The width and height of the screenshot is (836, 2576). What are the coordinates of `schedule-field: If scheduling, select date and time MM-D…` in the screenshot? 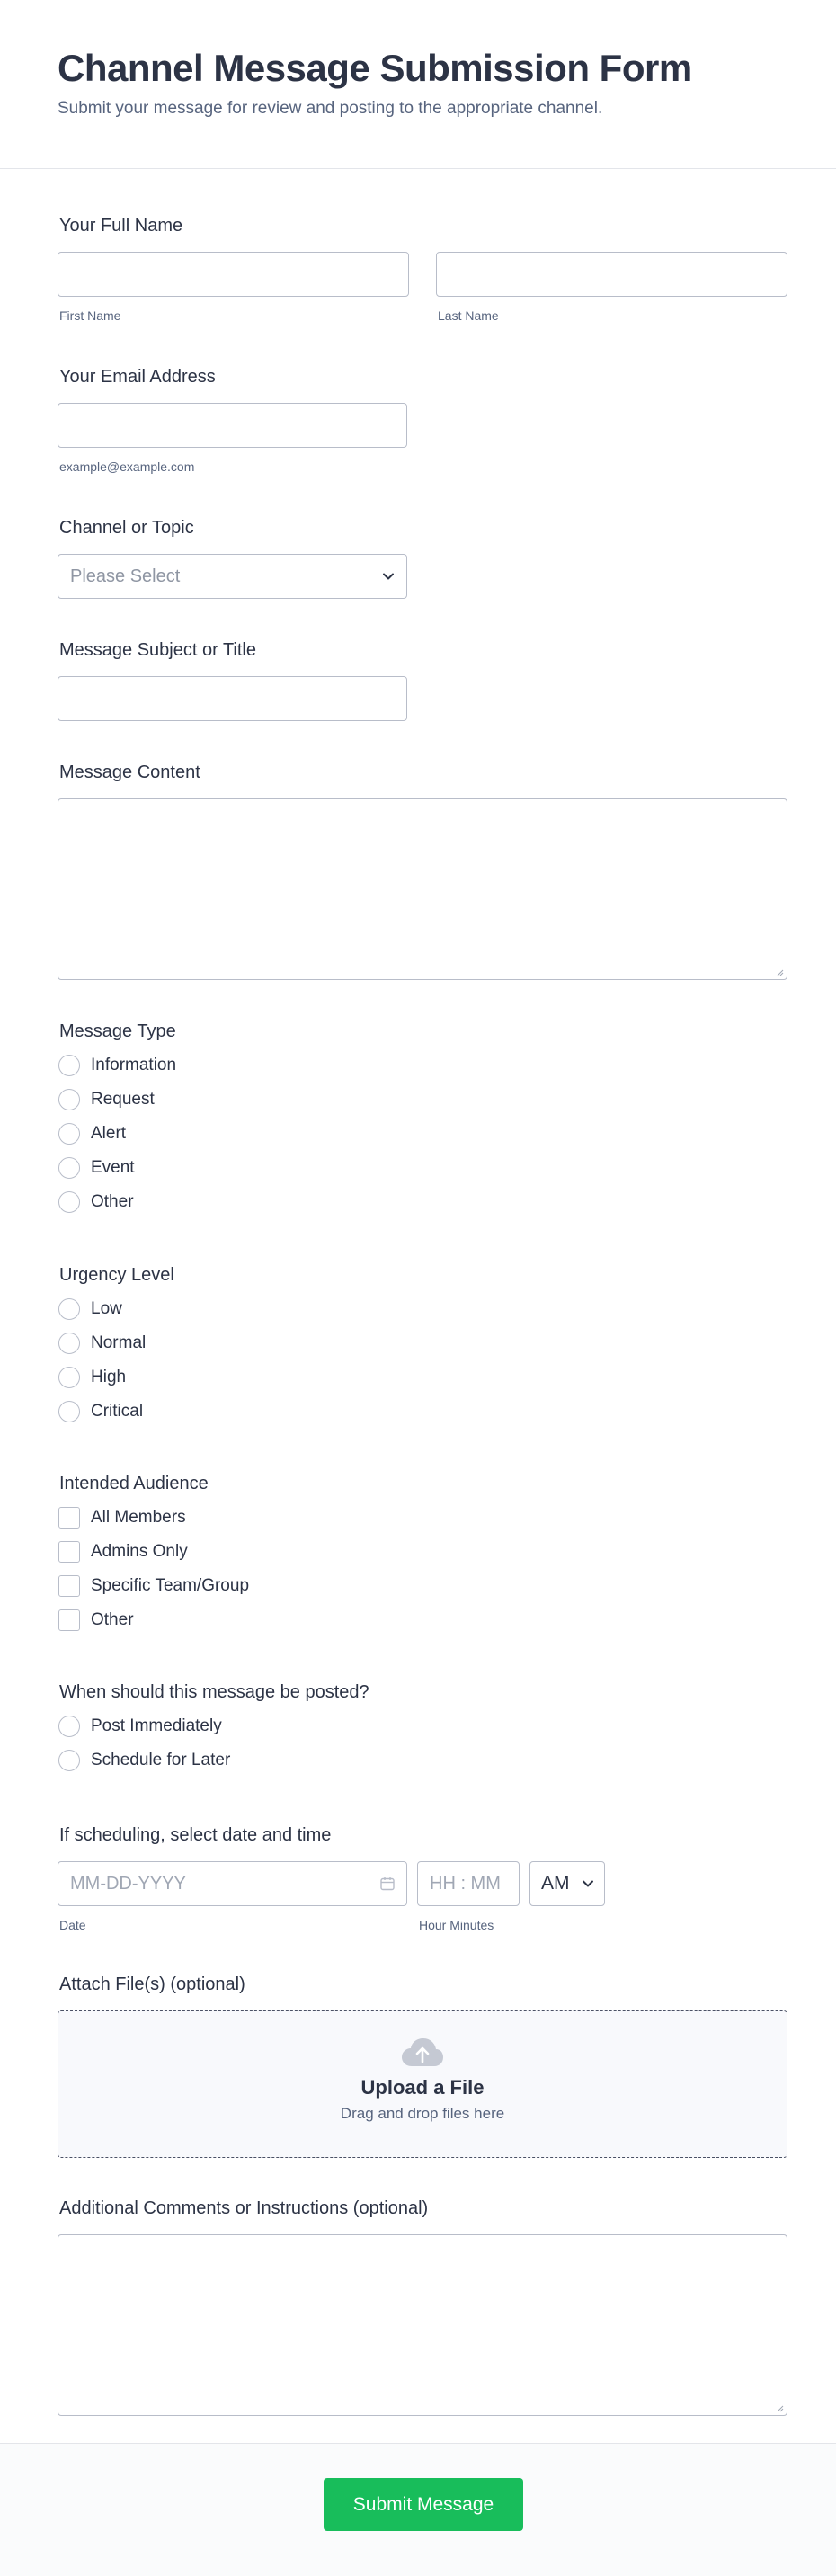 It's located at (373, 1878).